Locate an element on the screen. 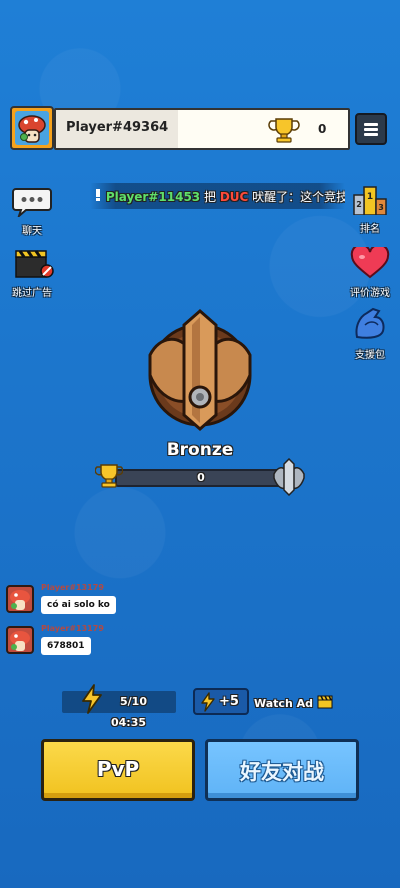 Image resolution: width=400 pixels, height=888 pixels. heart-icon is located at coordinates (370, 261).